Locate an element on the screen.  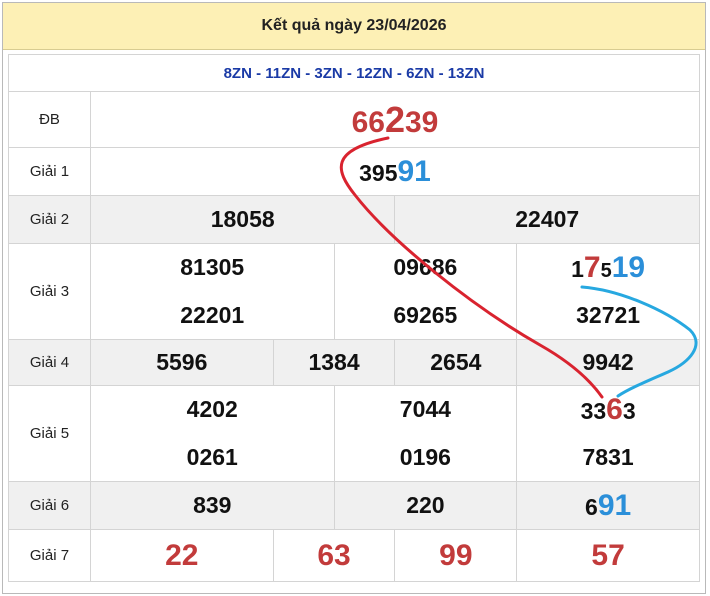
special-prize: 66239 is located at coordinates (395, 119).